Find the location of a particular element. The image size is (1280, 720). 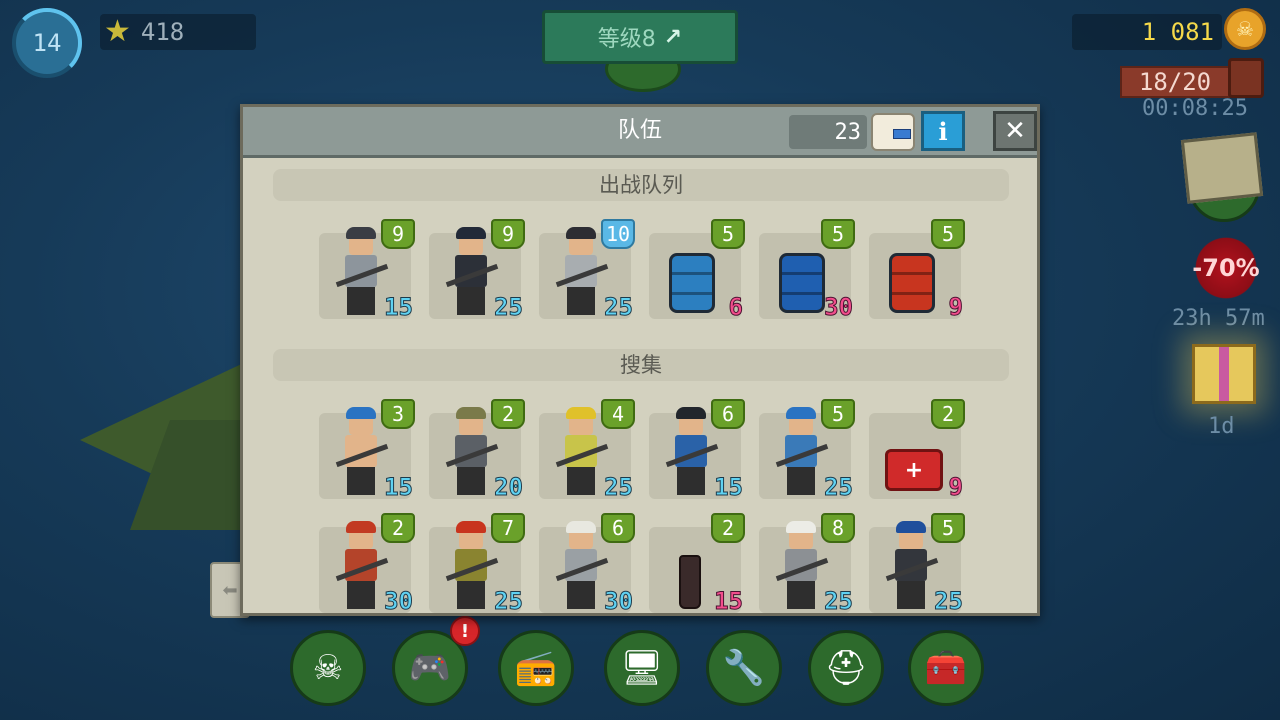

team-helmet-icon: ⛑ is located at coordinates (846, 668).